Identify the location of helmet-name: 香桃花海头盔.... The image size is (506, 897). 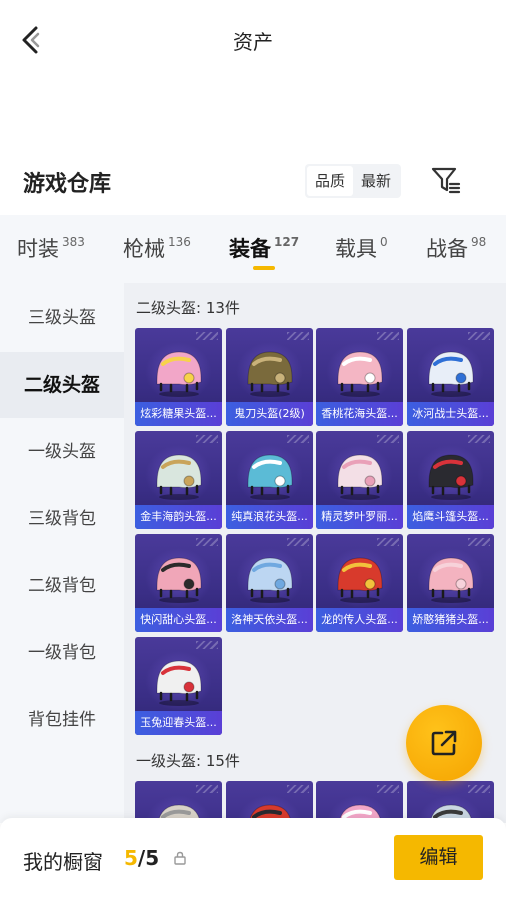
(359, 414).